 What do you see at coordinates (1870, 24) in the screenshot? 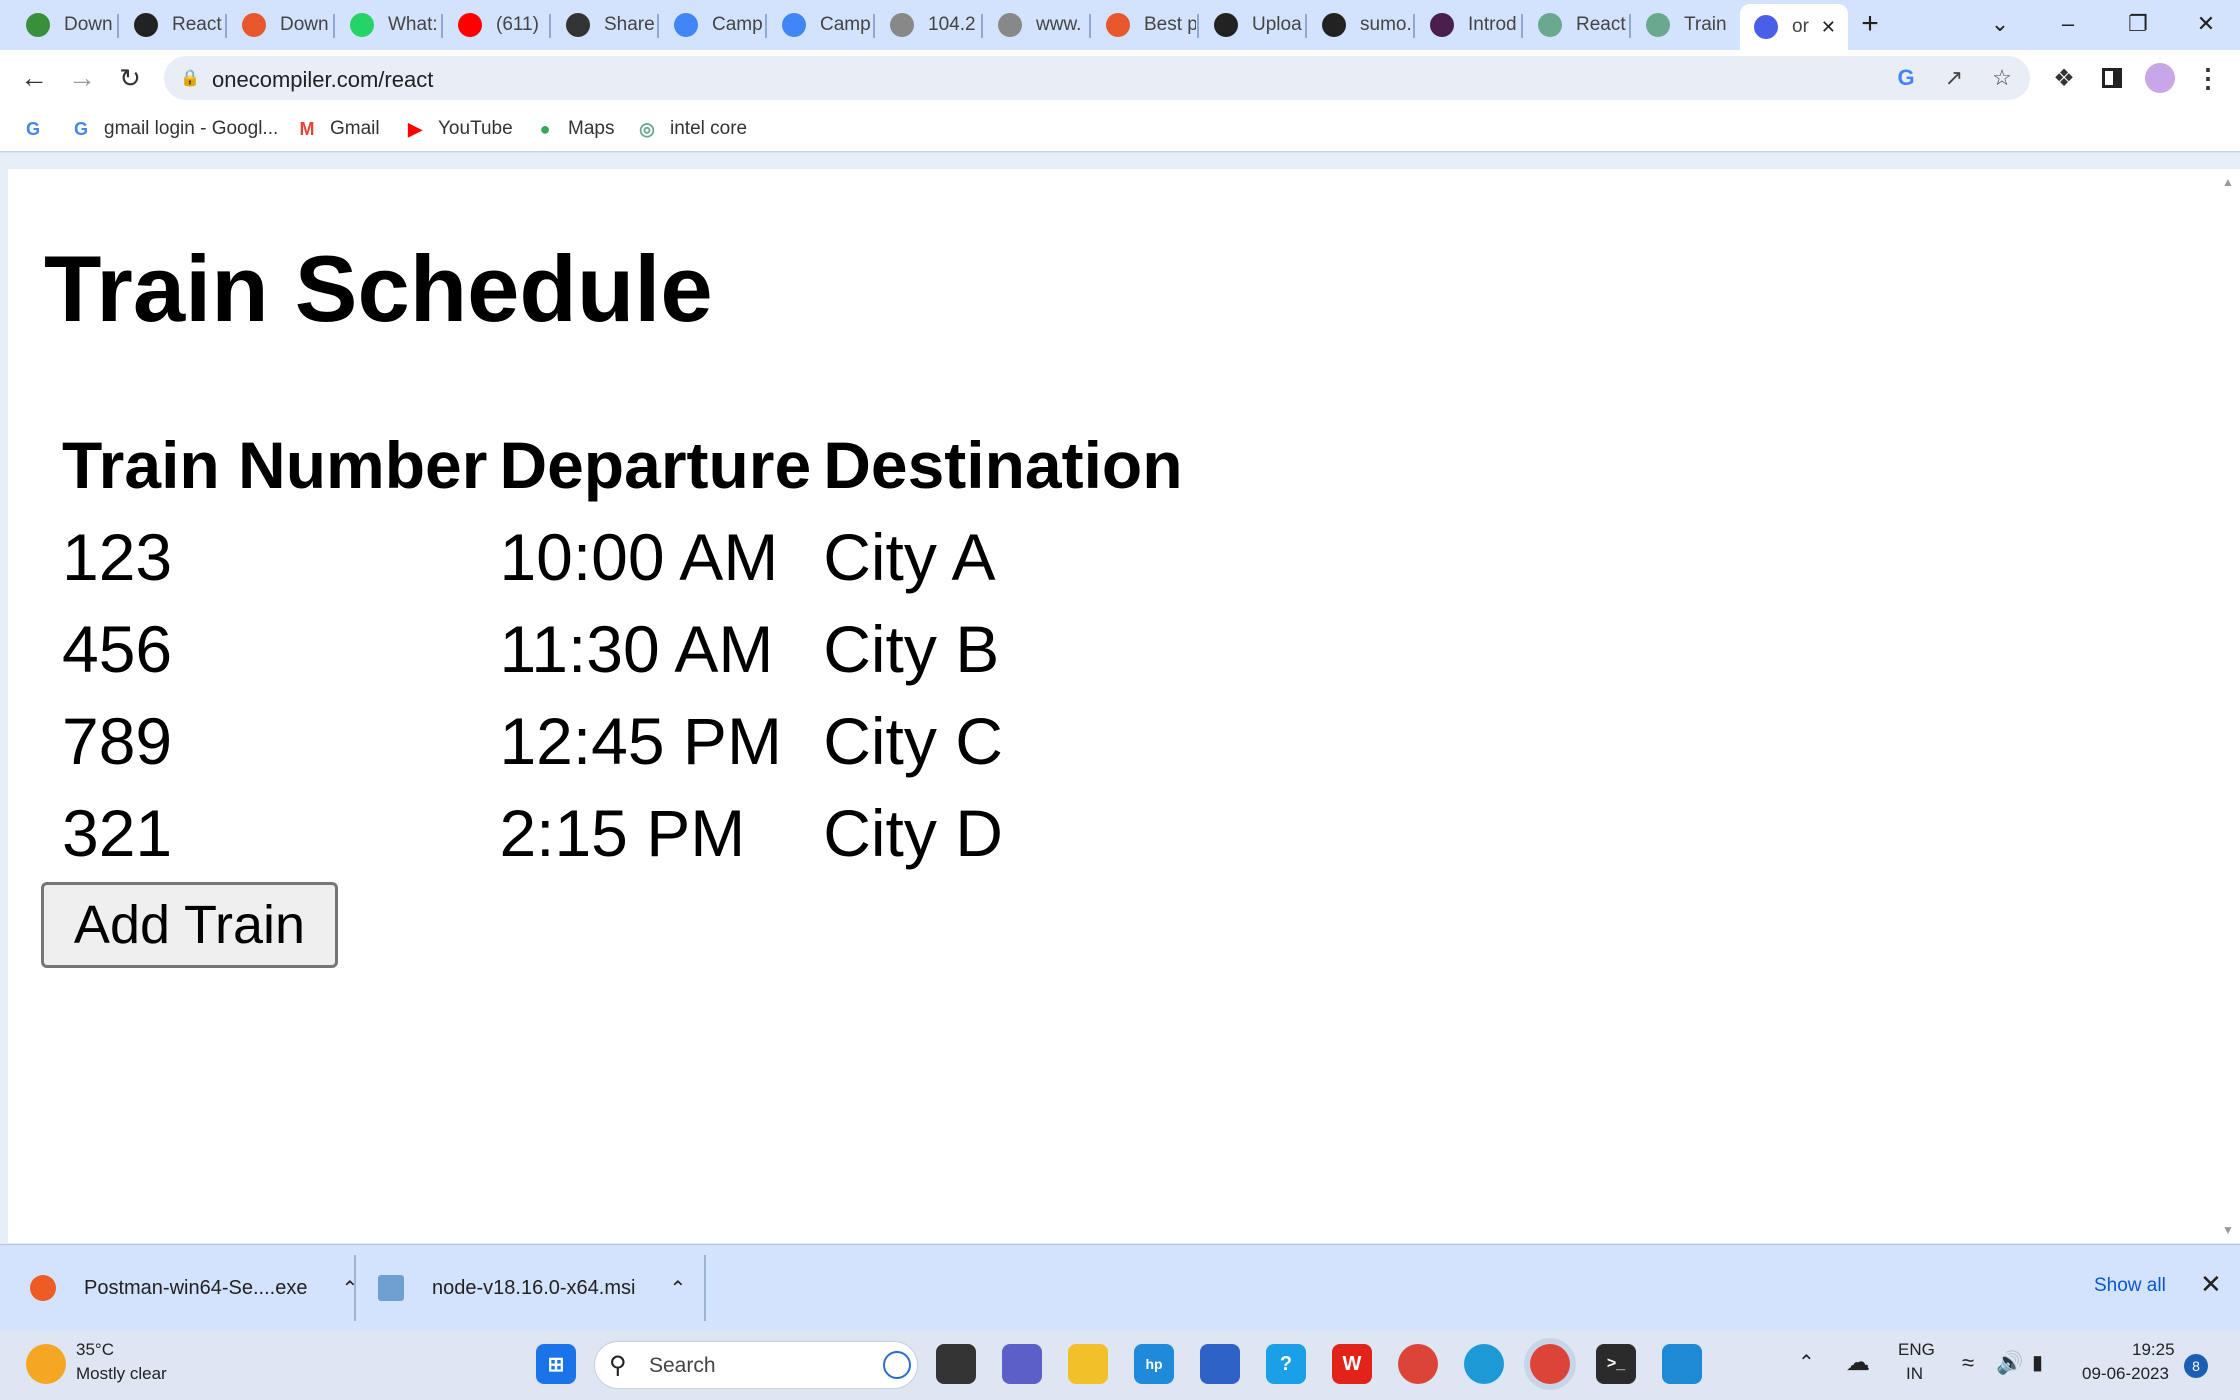
I see `new-tab-button: +` at bounding box center [1870, 24].